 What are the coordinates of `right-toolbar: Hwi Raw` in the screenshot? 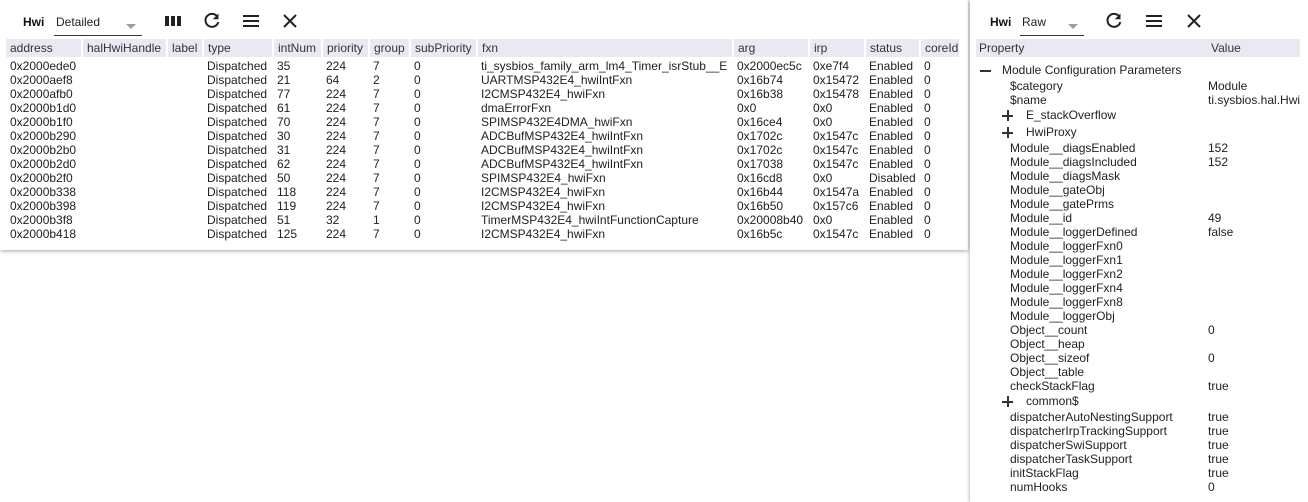 It's located at (1139, 20).